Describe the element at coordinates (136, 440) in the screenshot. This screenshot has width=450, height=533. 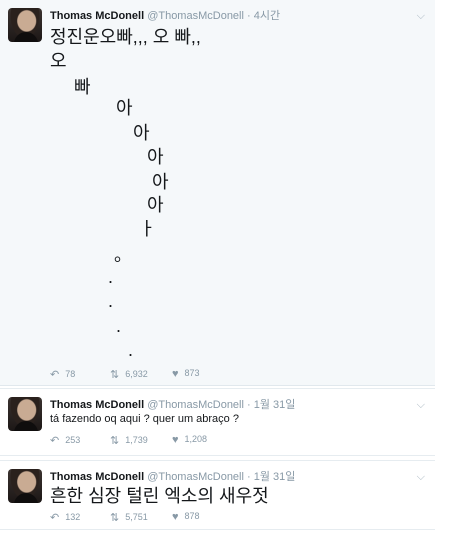
I see `retweet-count: 1,739` at that location.